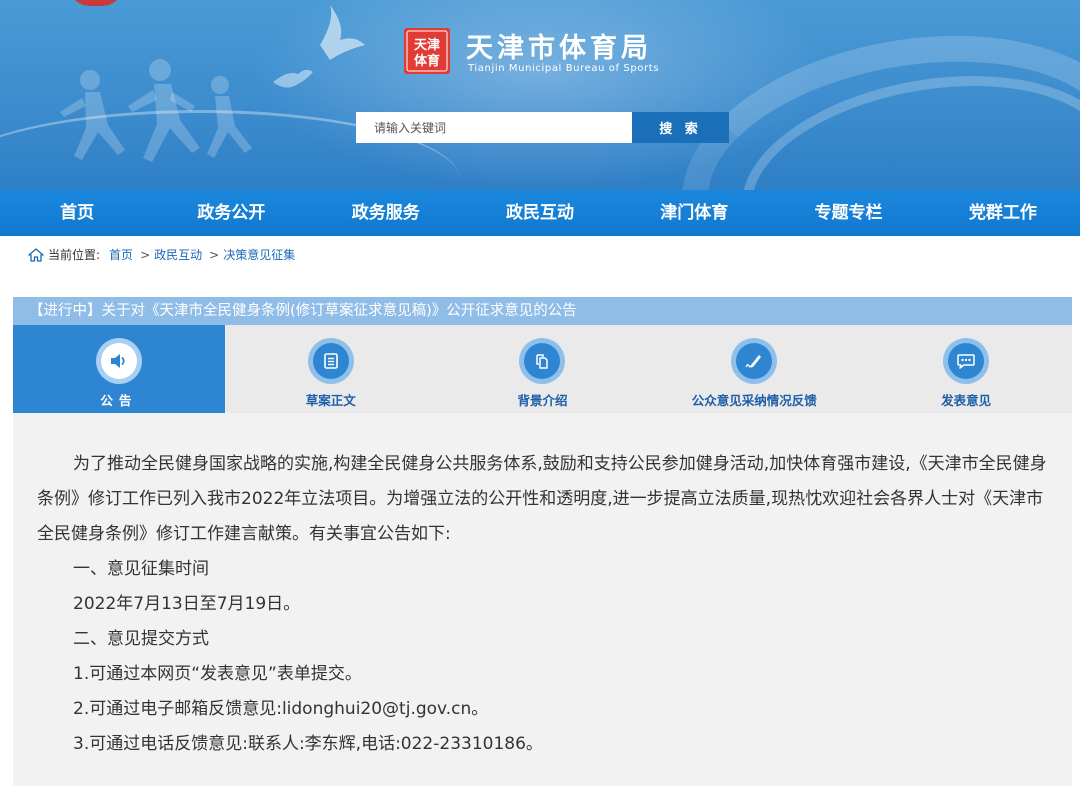 This screenshot has height=786, width=1080. Describe the element at coordinates (293, 78) in the screenshot. I see `small-dove-illustration` at that location.